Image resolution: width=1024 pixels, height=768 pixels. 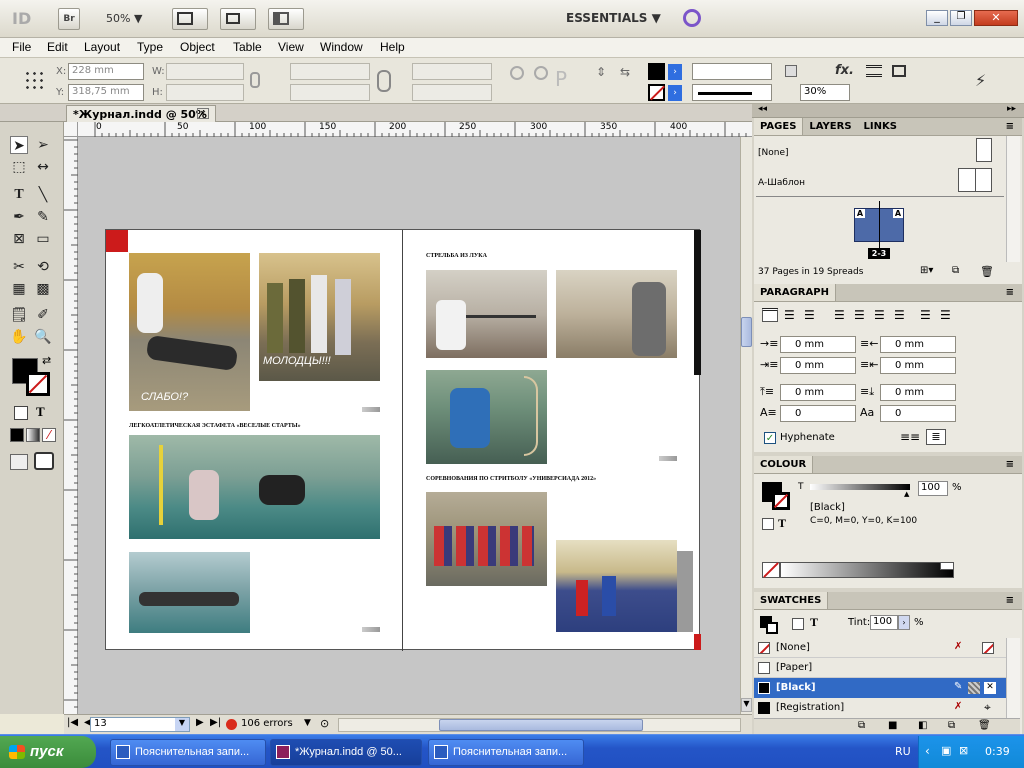 I want to click on tab-document: *Журнал.indd @ 50% ✕, so click(x=141, y=113).